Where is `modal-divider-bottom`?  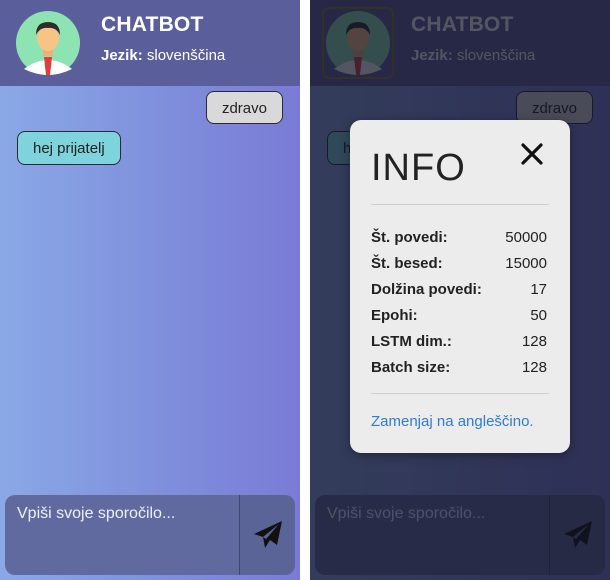 modal-divider-bottom is located at coordinates (460, 393).